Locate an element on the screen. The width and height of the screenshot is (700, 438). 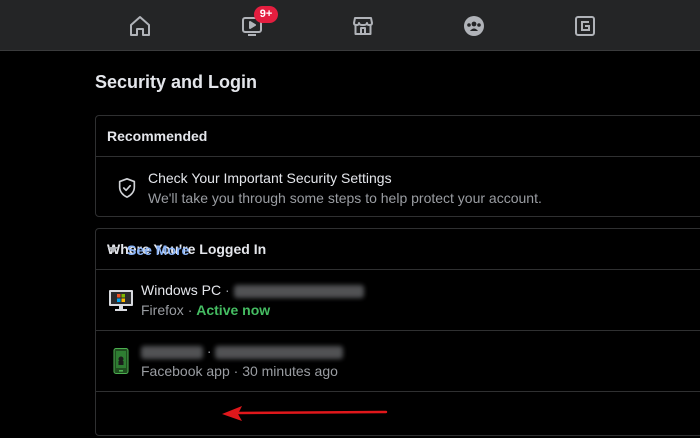
gaming-icon is located at coordinates (585, 25).